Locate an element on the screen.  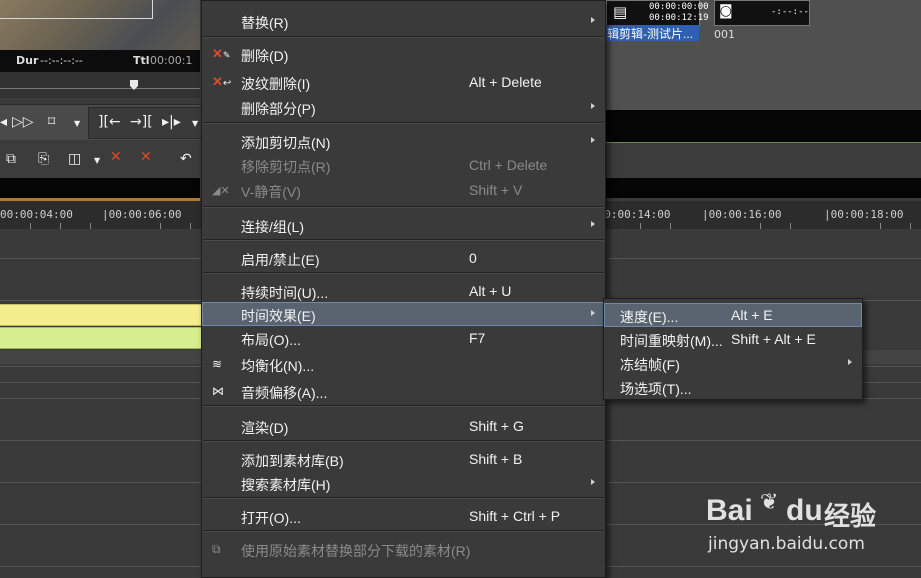
menu-item-label: 移除剪切点(R) is located at coordinates (286, 167).